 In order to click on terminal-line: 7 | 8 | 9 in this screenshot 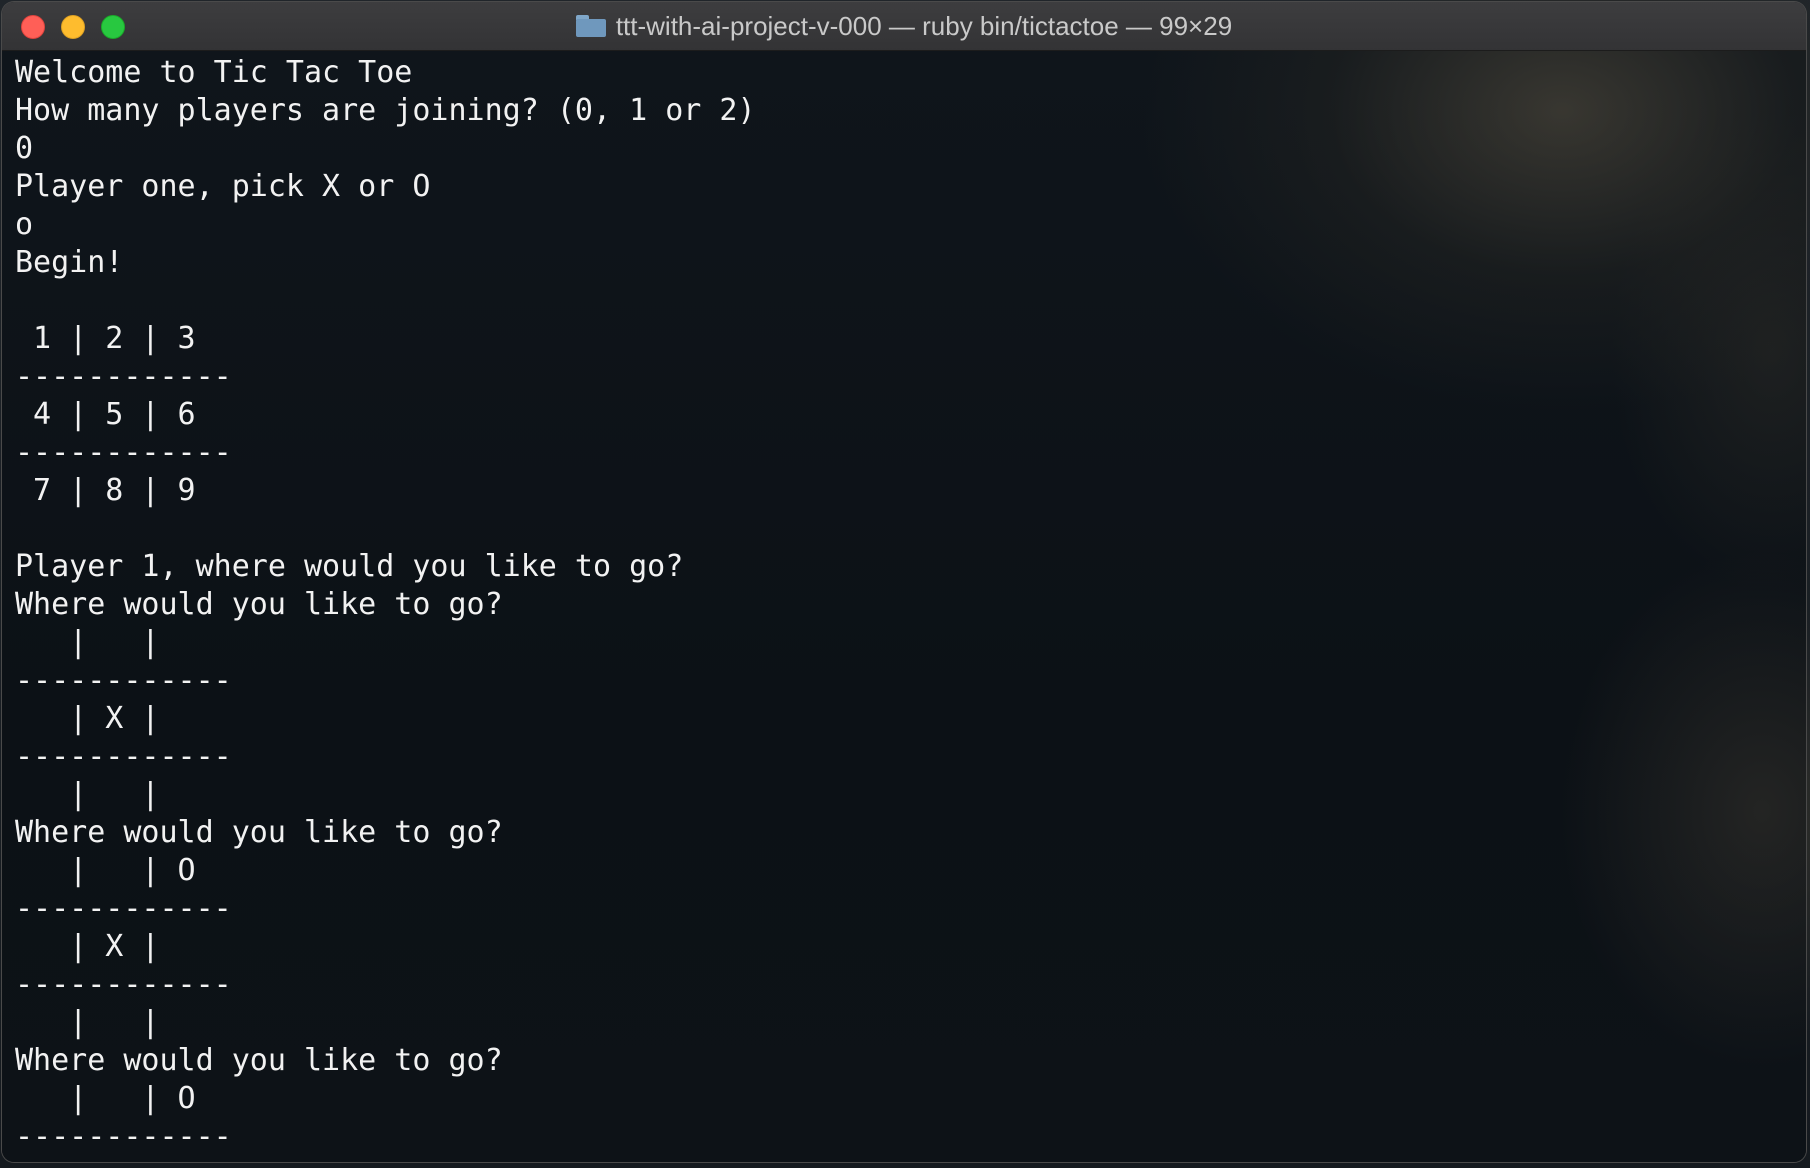, I will do `click(105, 490)`.